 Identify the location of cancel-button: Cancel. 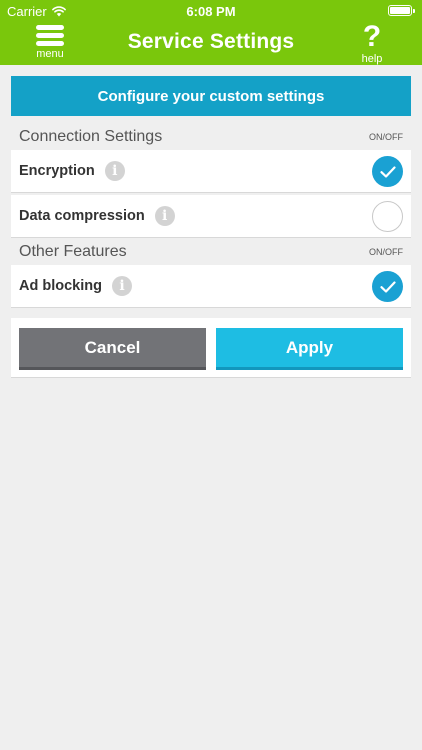
(112, 349).